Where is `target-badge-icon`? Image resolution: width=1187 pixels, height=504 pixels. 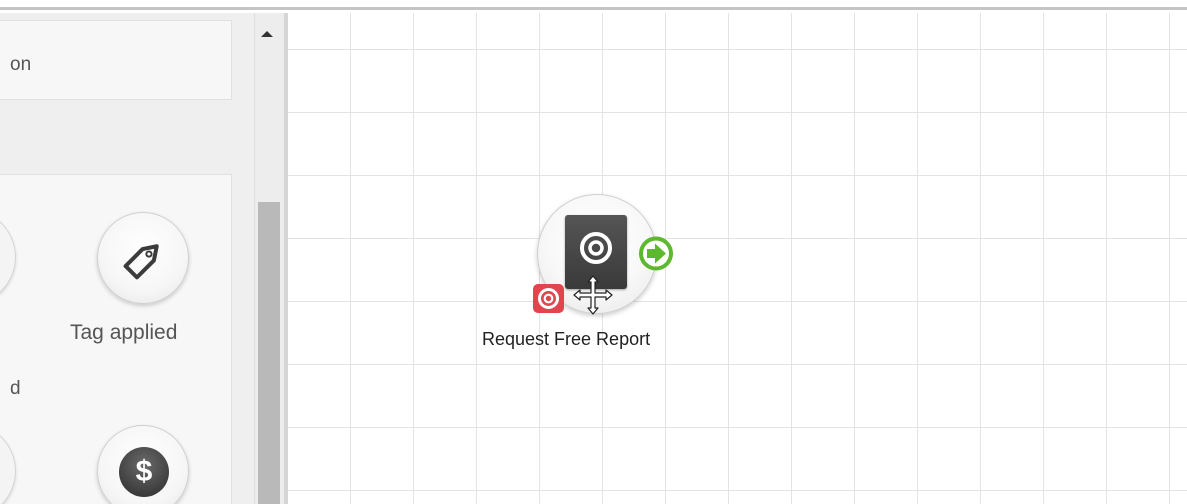
target-badge-icon is located at coordinates (548, 298).